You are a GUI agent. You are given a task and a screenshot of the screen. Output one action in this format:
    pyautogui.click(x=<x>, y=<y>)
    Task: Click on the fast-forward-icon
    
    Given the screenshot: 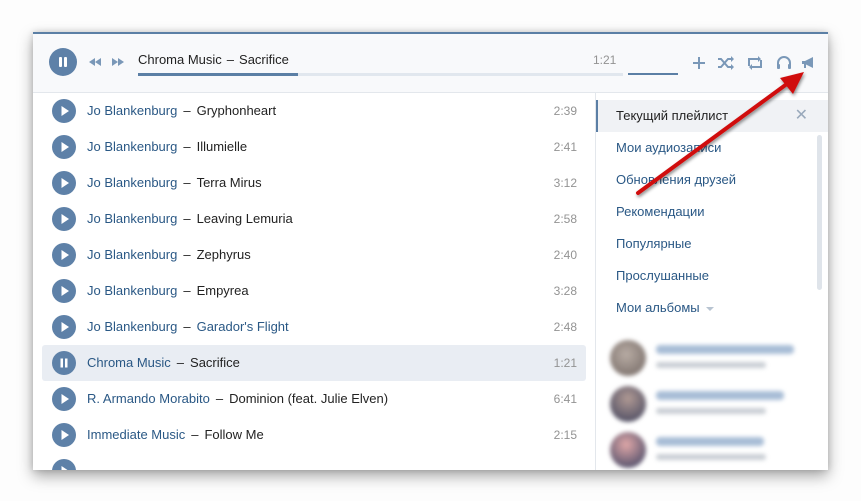 What is the action you would take?
    pyautogui.click(x=118, y=62)
    